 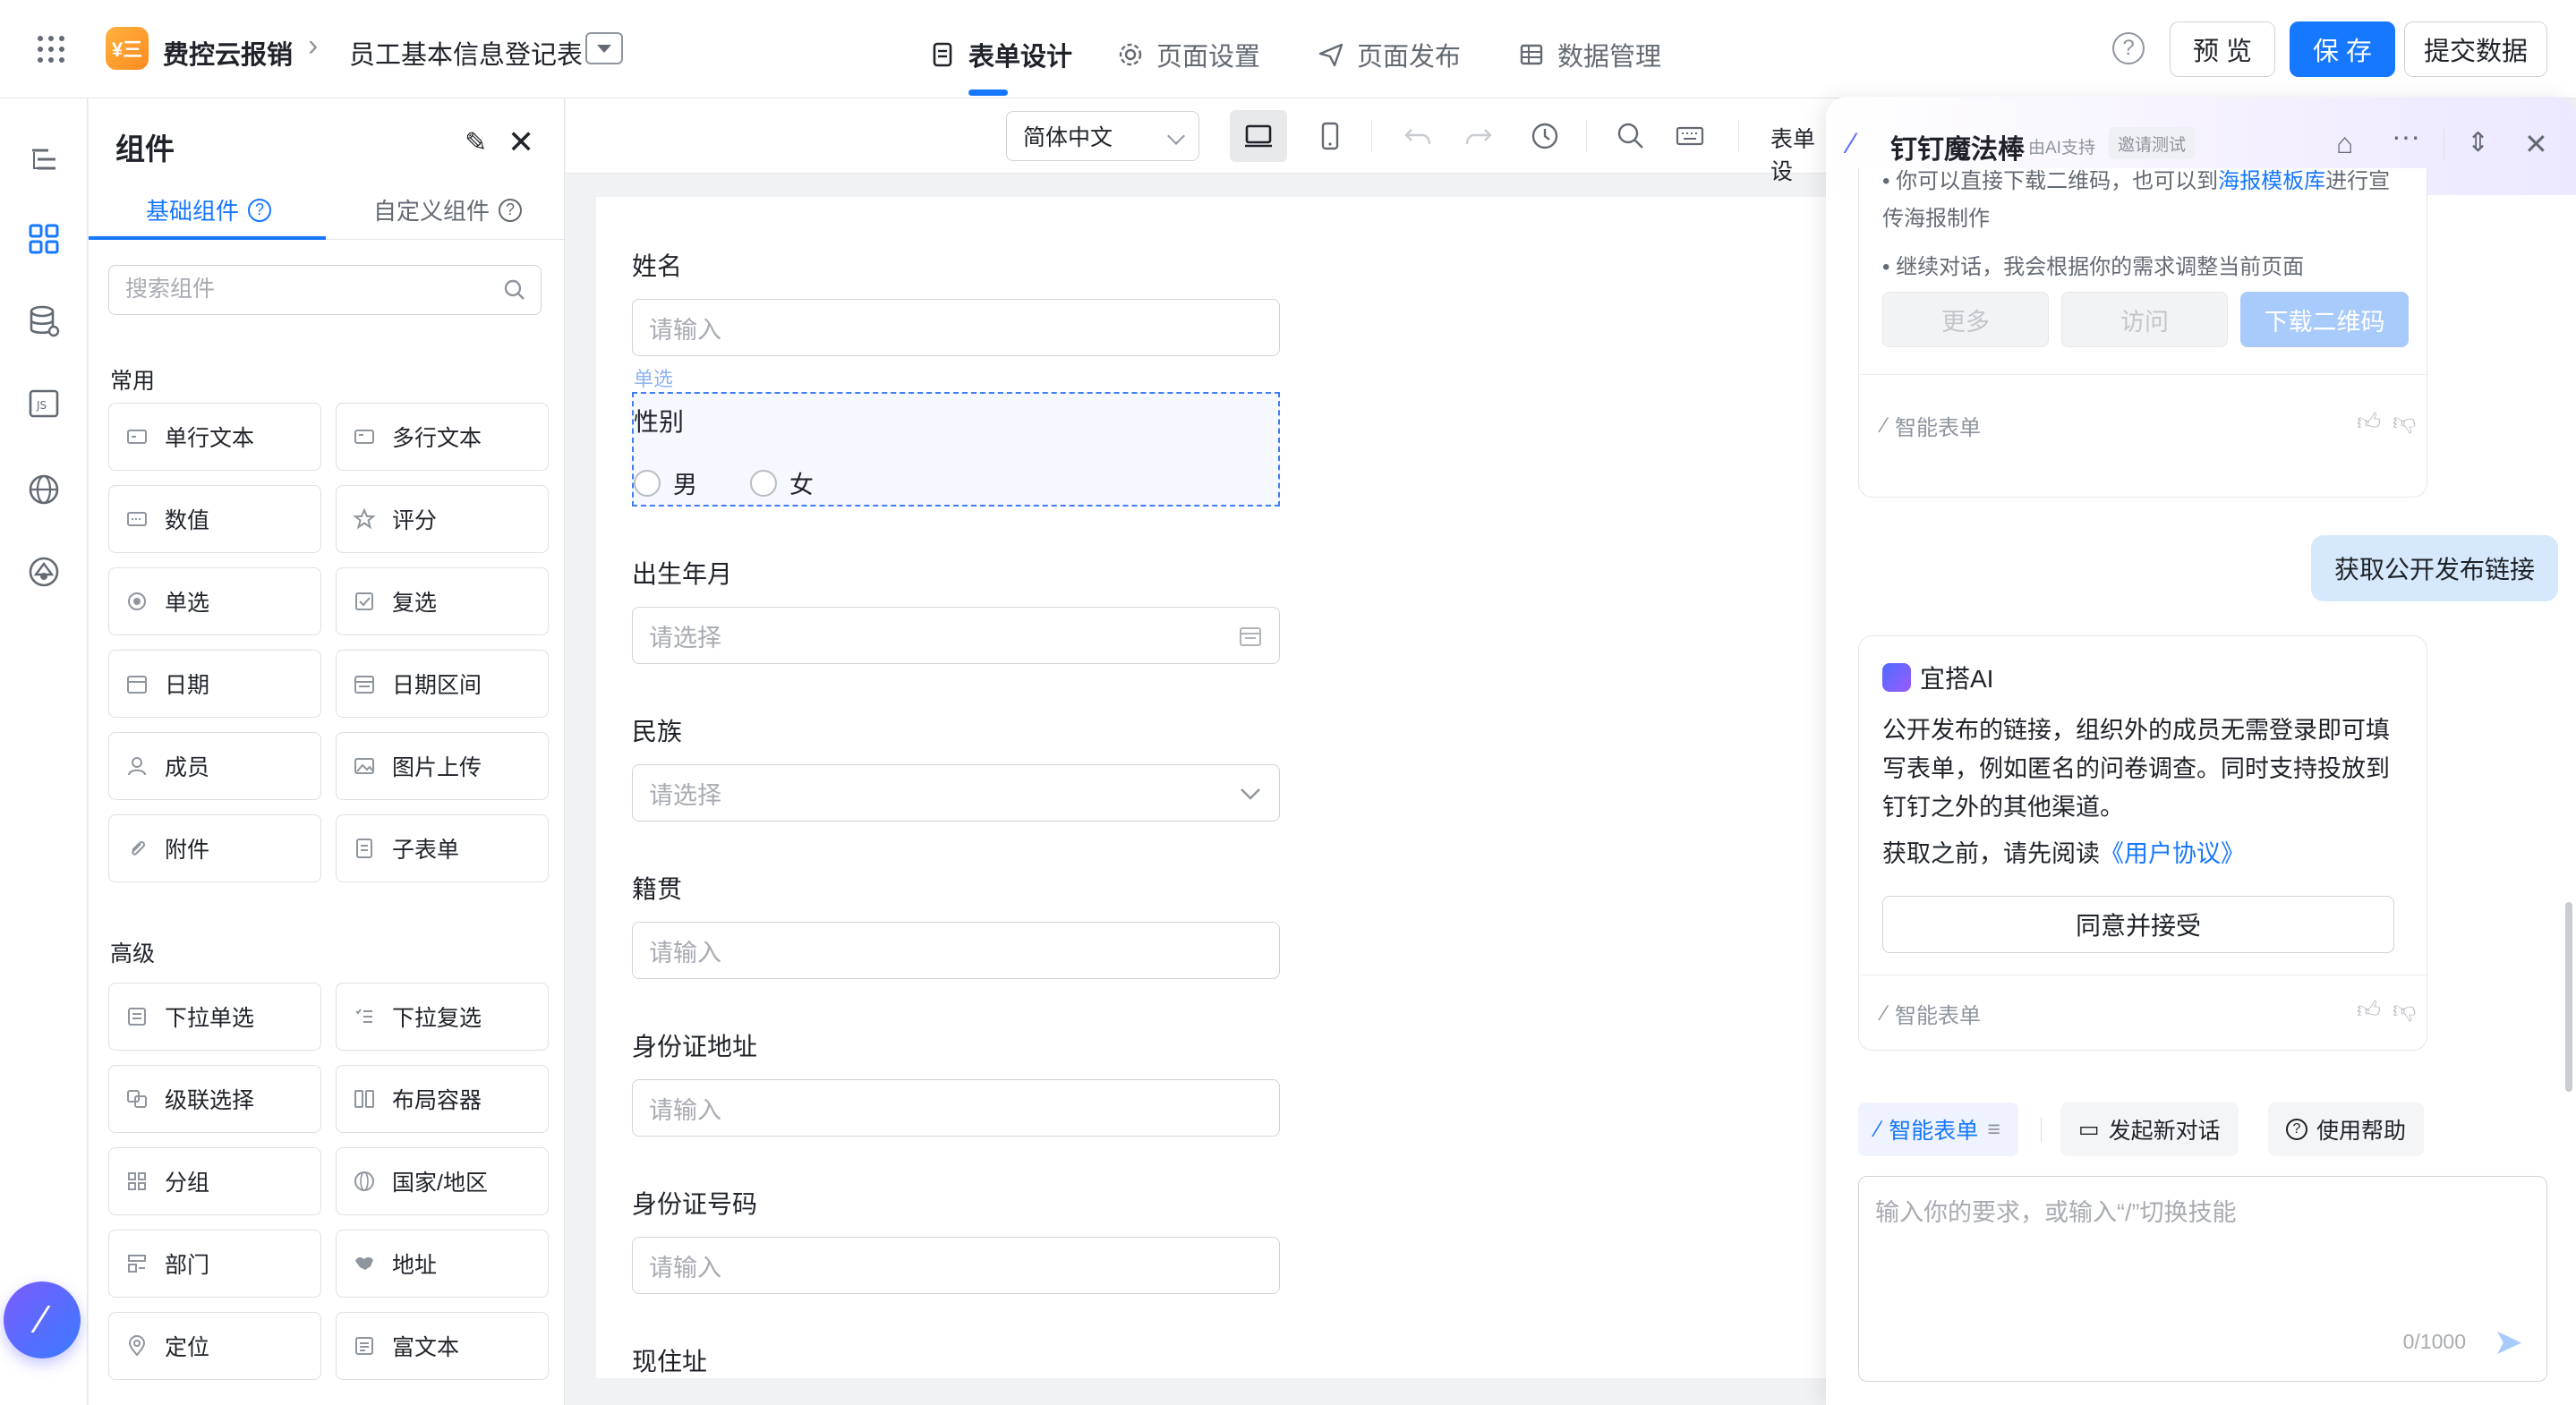 I want to click on component-group: 分组, so click(x=214, y=1181).